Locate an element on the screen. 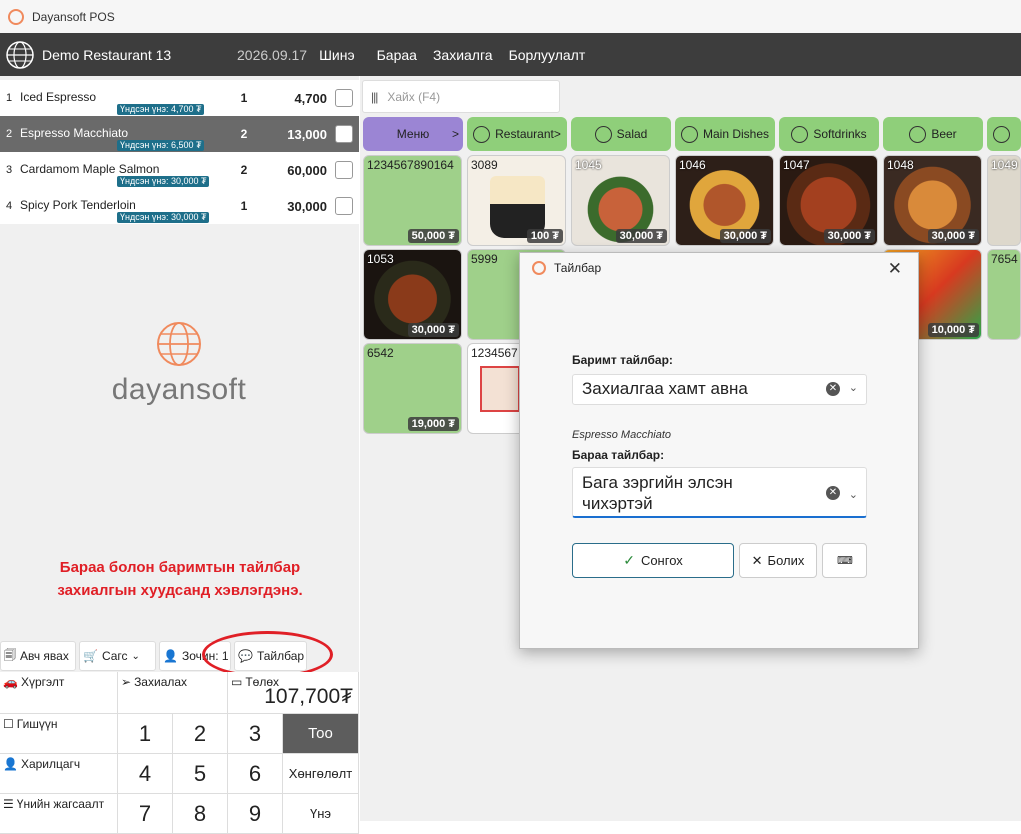 The width and height of the screenshot is (1021, 834). order-row-number: 4 is located at coordinates (9, 206).